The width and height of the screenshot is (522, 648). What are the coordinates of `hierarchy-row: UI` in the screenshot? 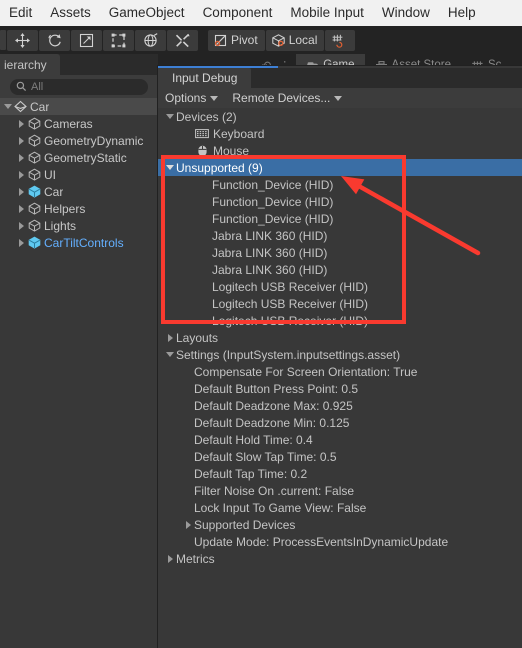 It's located at (79, 174).